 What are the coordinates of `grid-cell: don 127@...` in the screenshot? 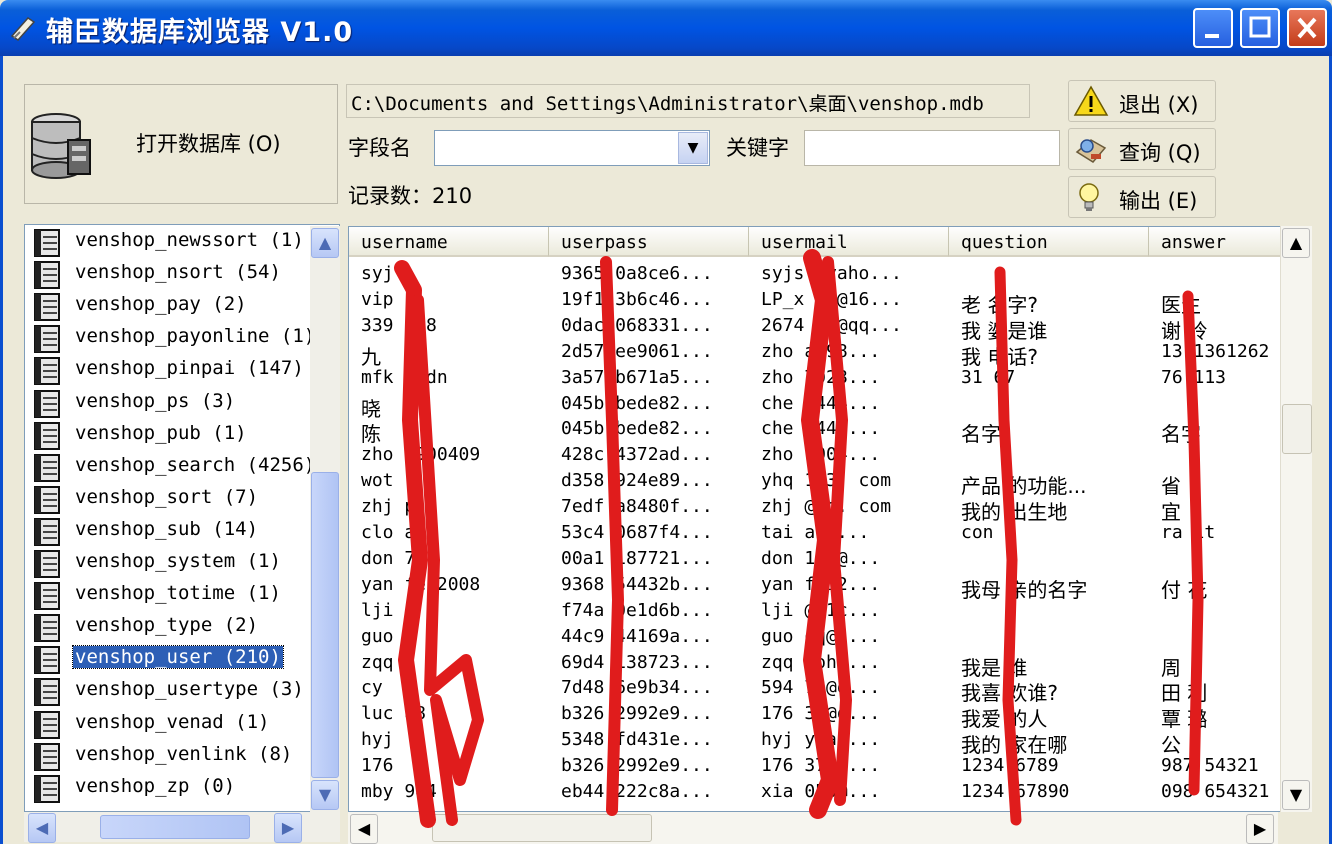 It's located at (849, 561).